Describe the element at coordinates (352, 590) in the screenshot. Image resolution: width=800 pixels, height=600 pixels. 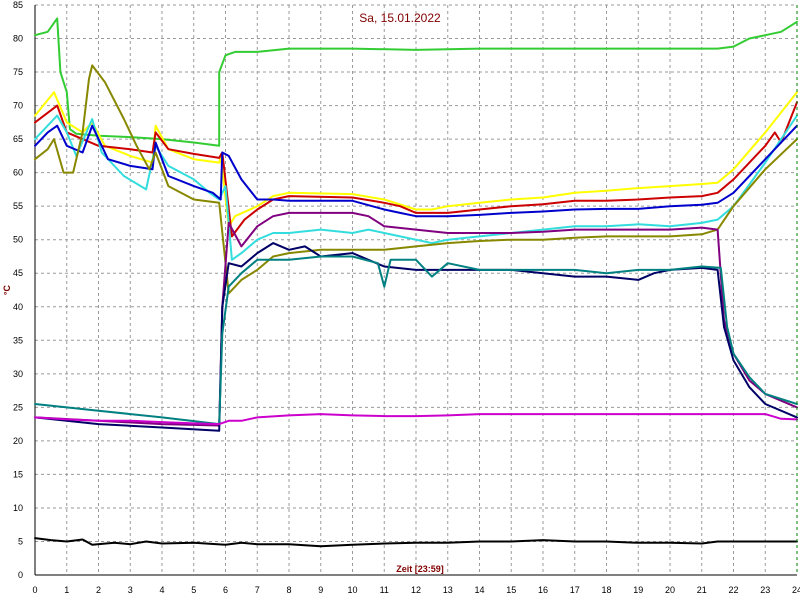
I see `x-tick-label: 10` at that location.